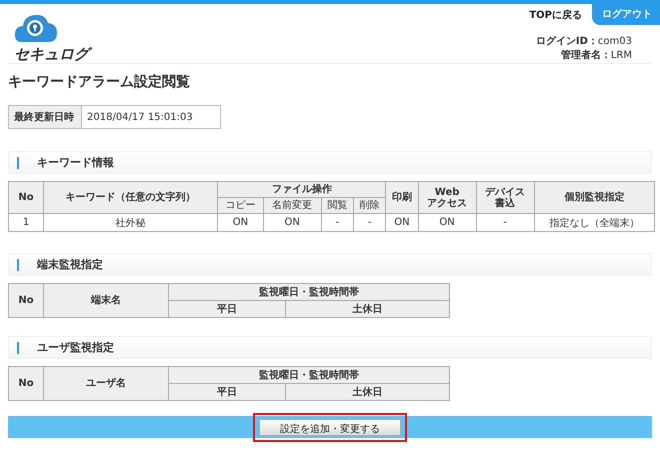  Describe the element at coordinates (594, 198) in the screenshot. I see `table-header-cell: 個別監視指定` at that location.